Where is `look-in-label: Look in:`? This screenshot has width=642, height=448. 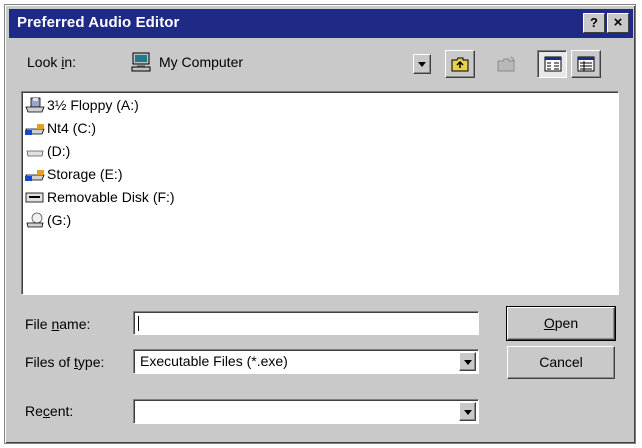 look-in-label: Look in: is located at coordinates (52, 62).